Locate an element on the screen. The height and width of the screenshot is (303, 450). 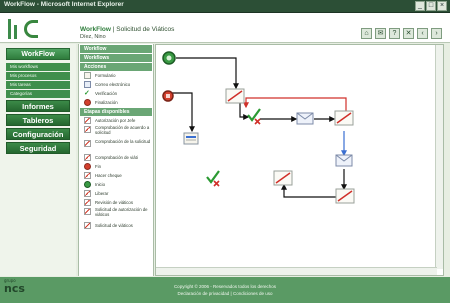
page-title: WorkFlow | Solicitud de Viáticos is located at coordinates (127, 29).